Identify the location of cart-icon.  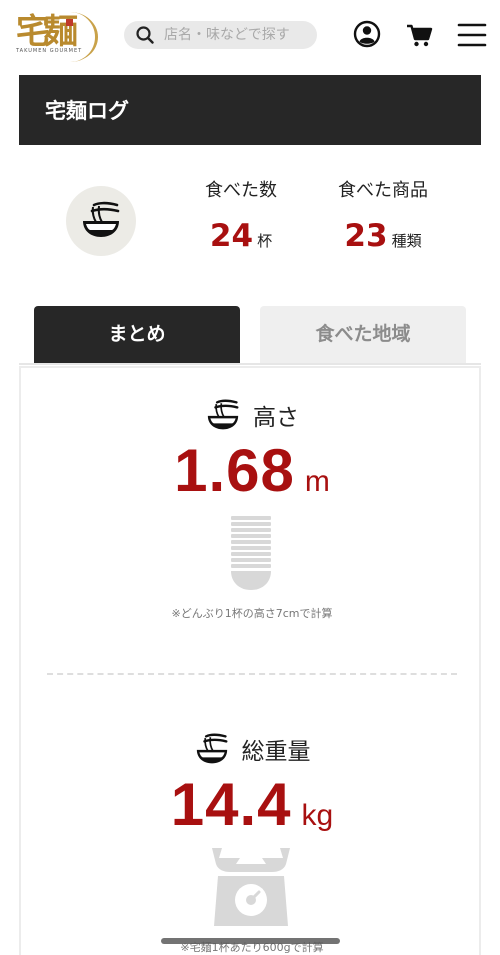
(420, 35).